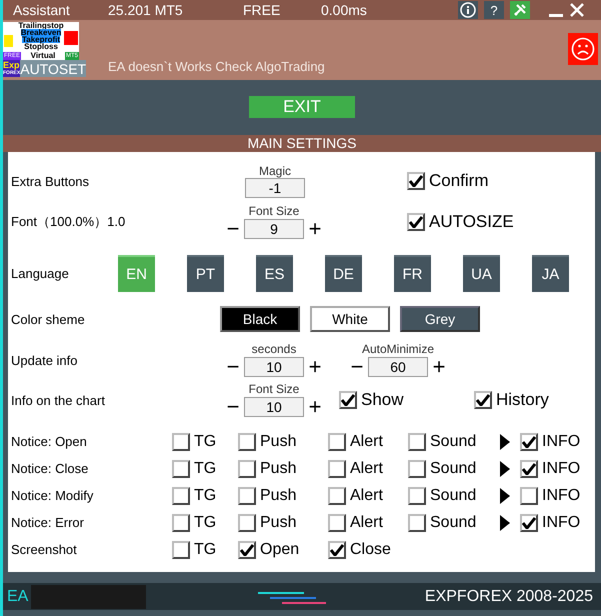  I want to click on close-icon, so click(577, 10).